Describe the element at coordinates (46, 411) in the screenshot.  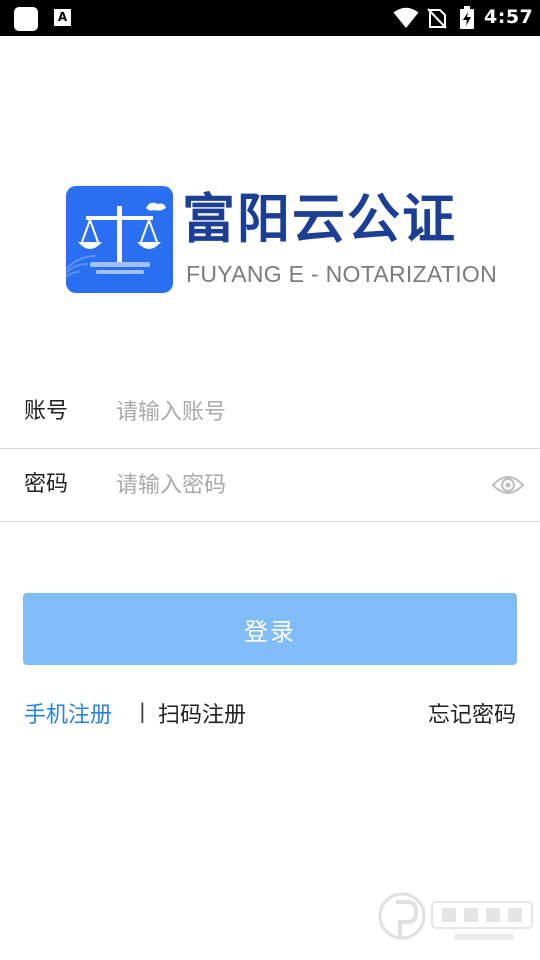
I see `account-label: 账号` at that location.